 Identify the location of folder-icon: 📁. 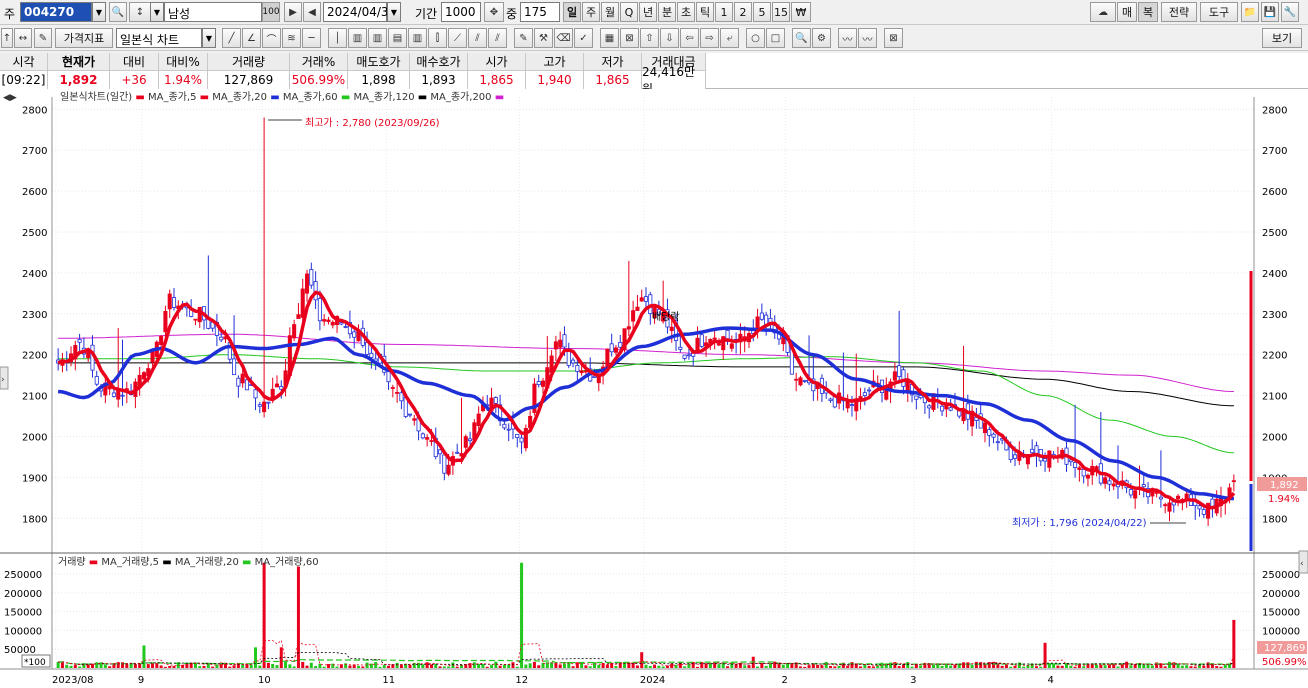
(1250, 12).